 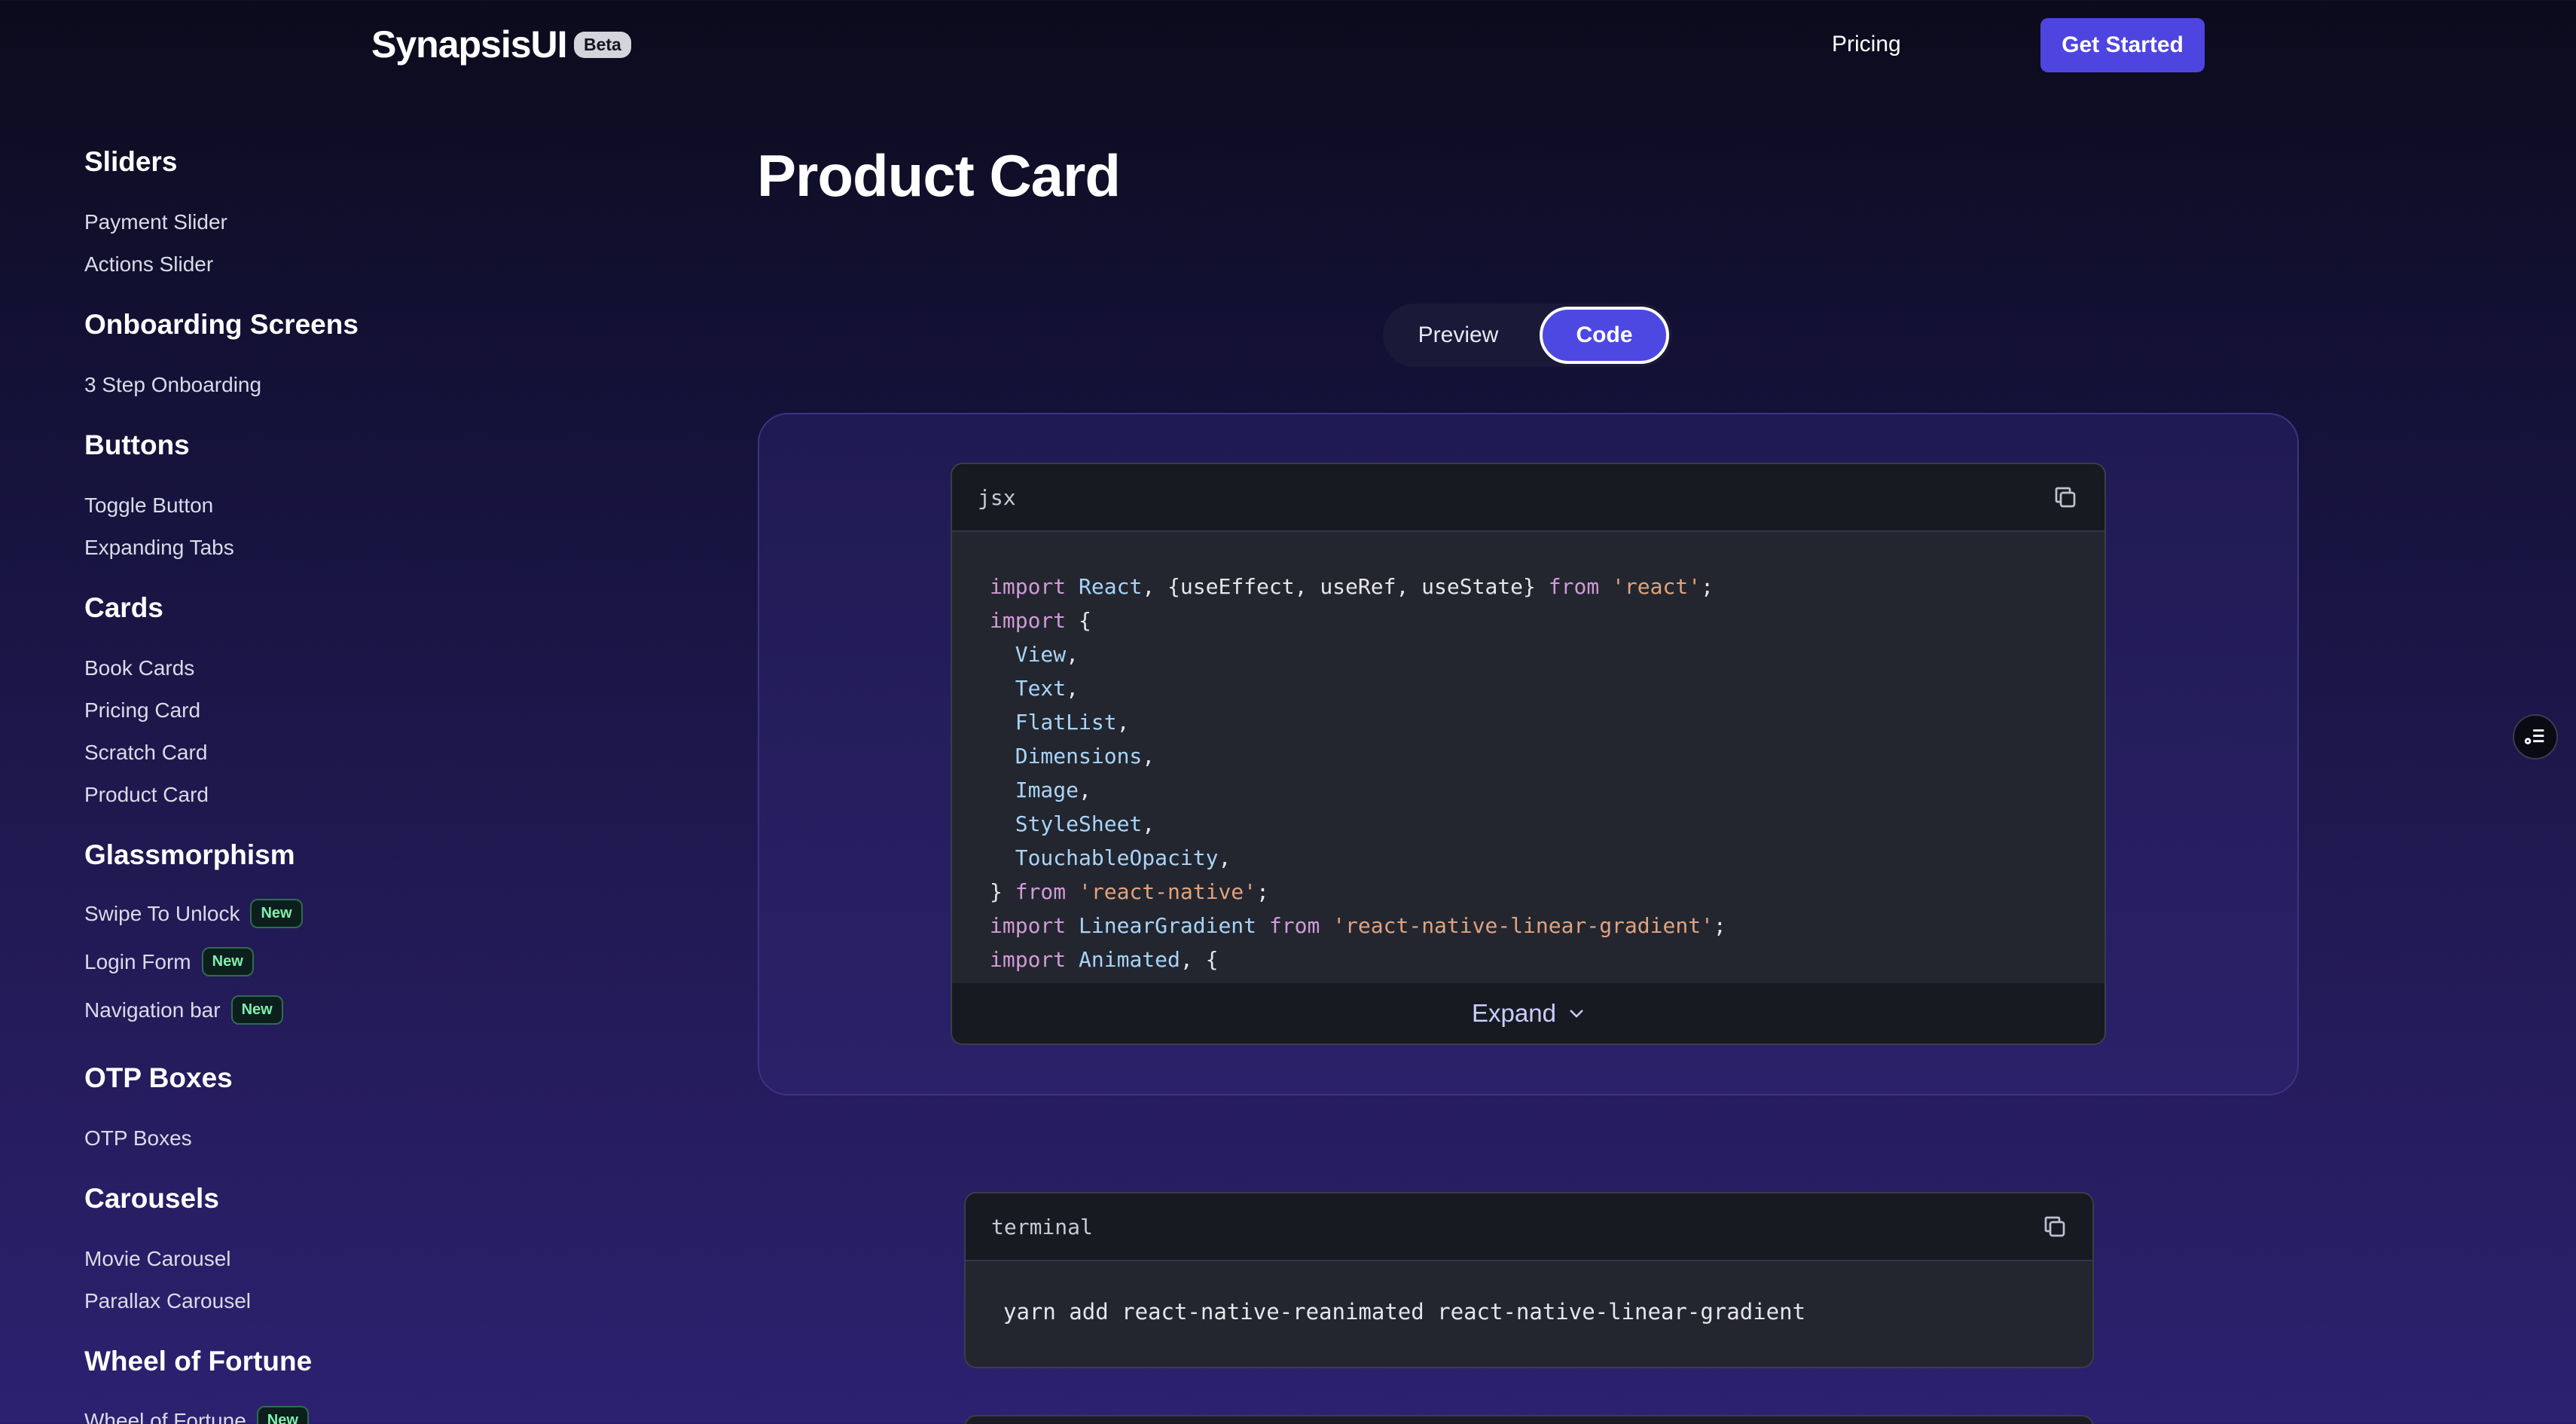 I want to click on expand-label: Expand, so click(x=1514, y=1013).